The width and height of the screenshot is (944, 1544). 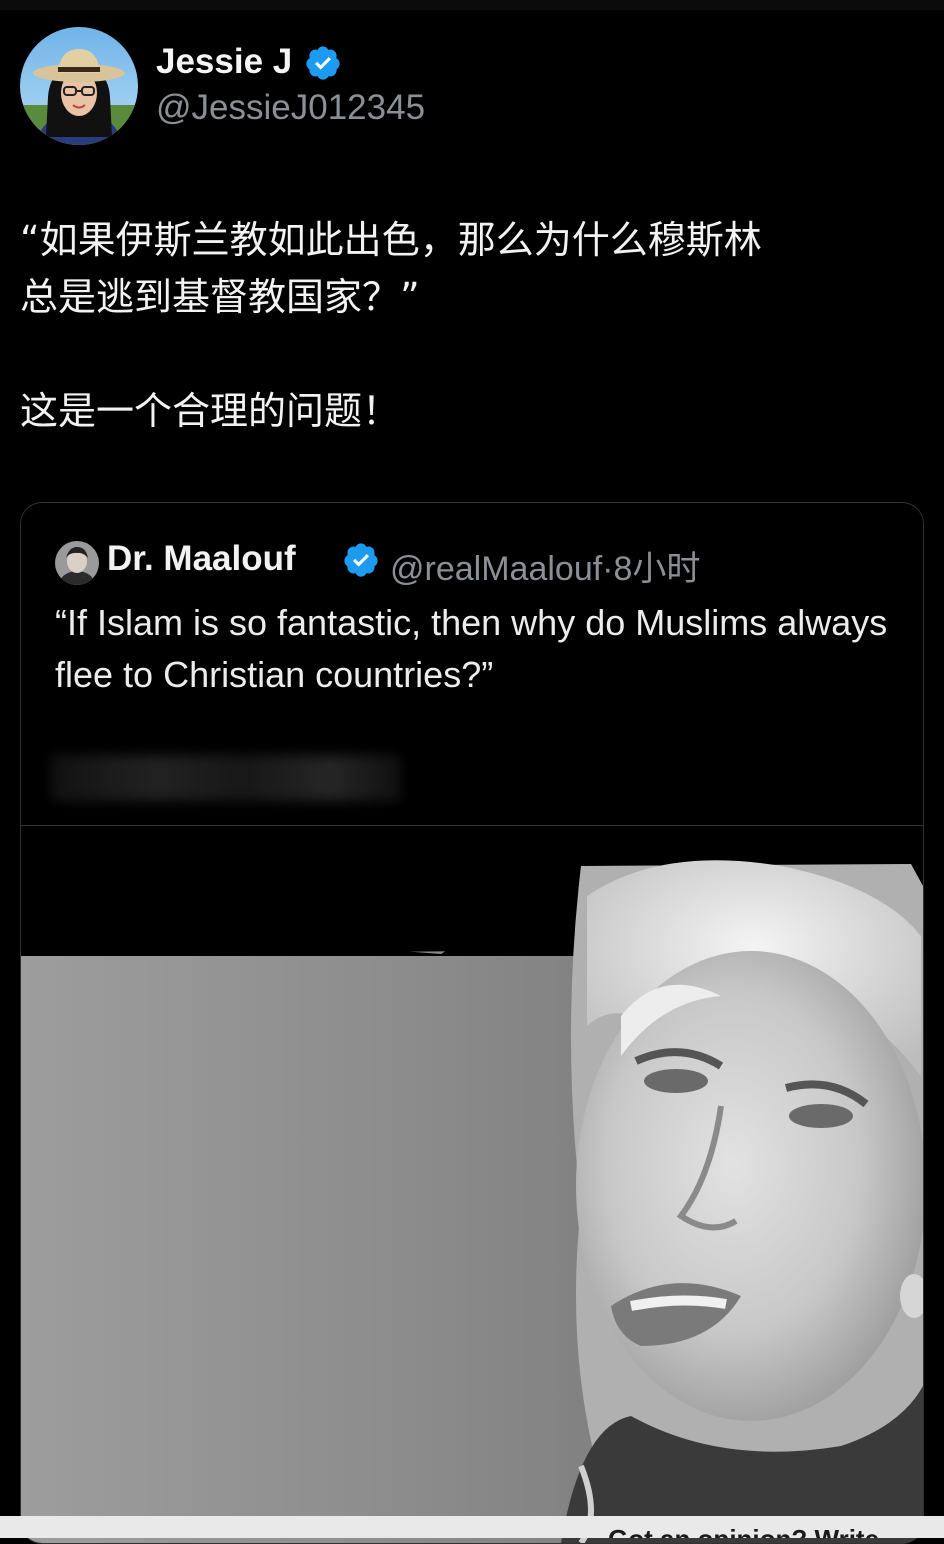 I want to click on status-strip, so click(x=472, y=5).